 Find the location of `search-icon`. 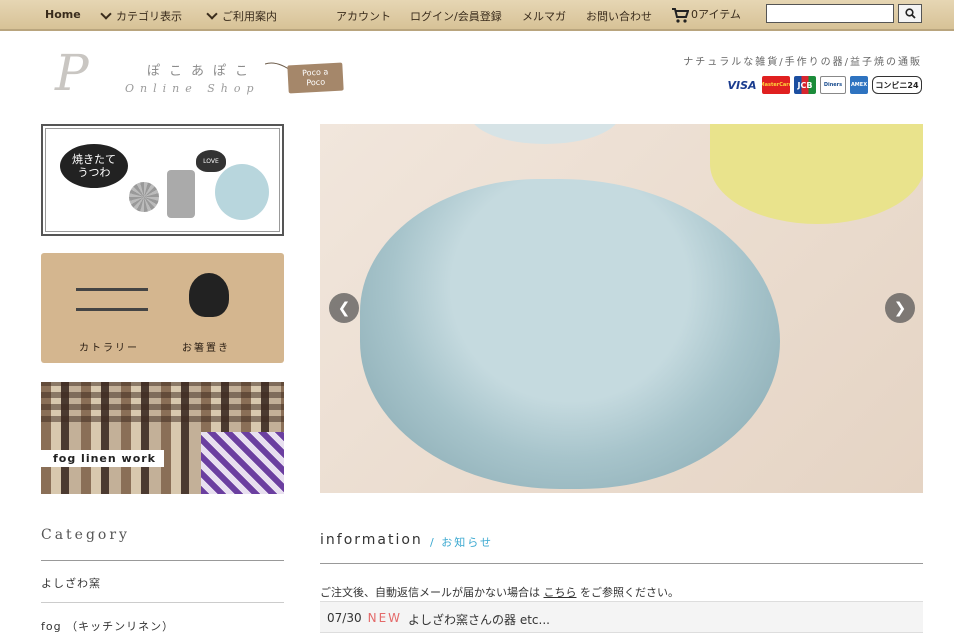

search-icon is located at coordinates (910, 13).